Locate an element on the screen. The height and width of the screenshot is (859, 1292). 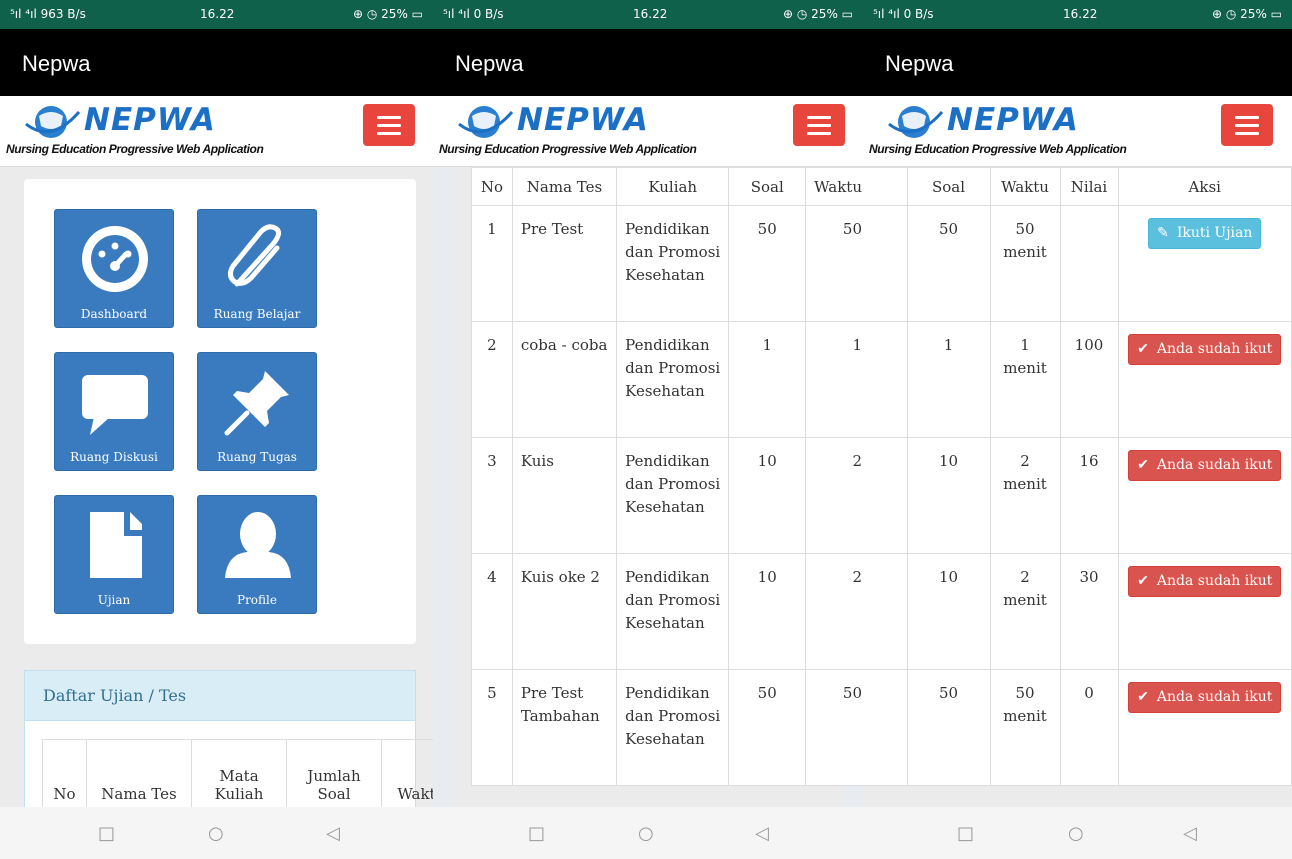
cell-no: 4 is located at coordinates (492, 611).